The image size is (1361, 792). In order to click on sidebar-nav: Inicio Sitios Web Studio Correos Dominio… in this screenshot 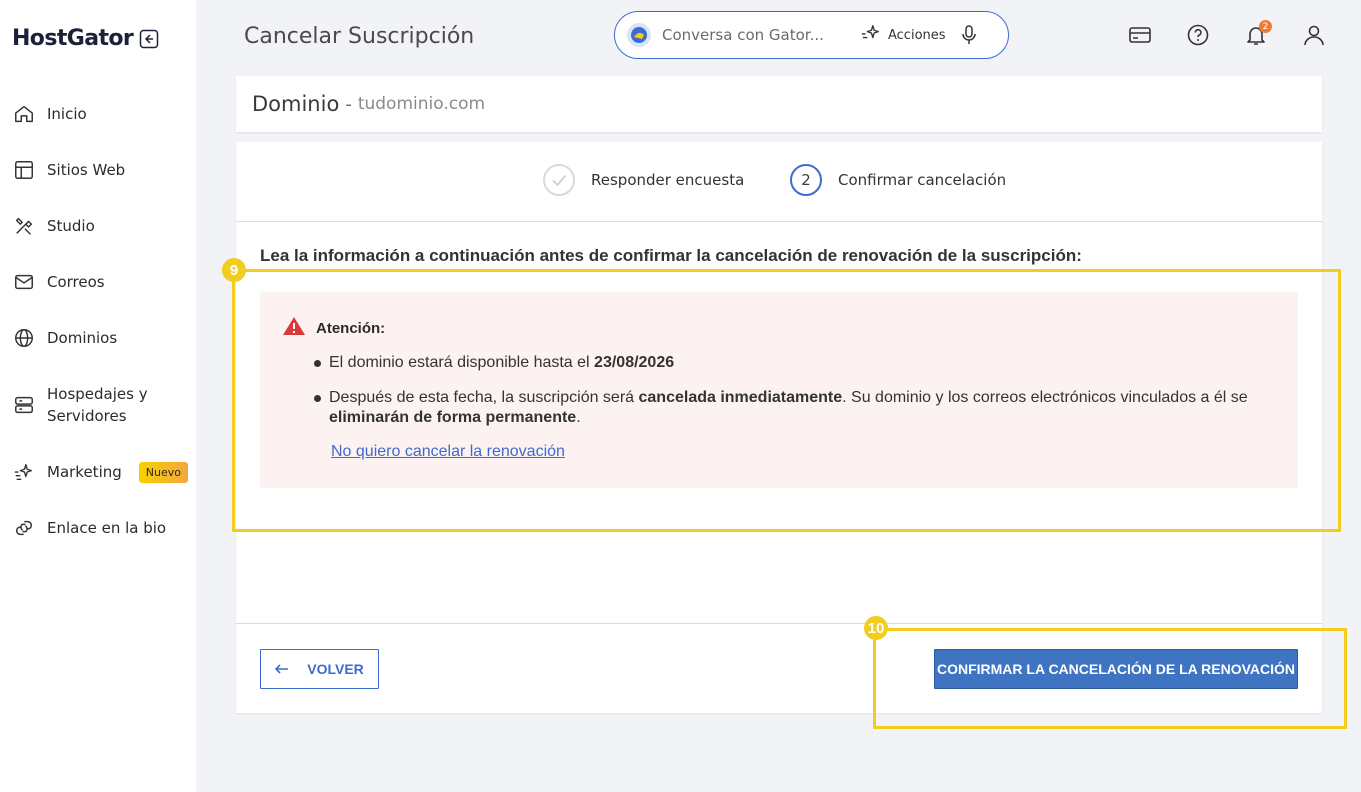, I will do `click(98, 321)`.